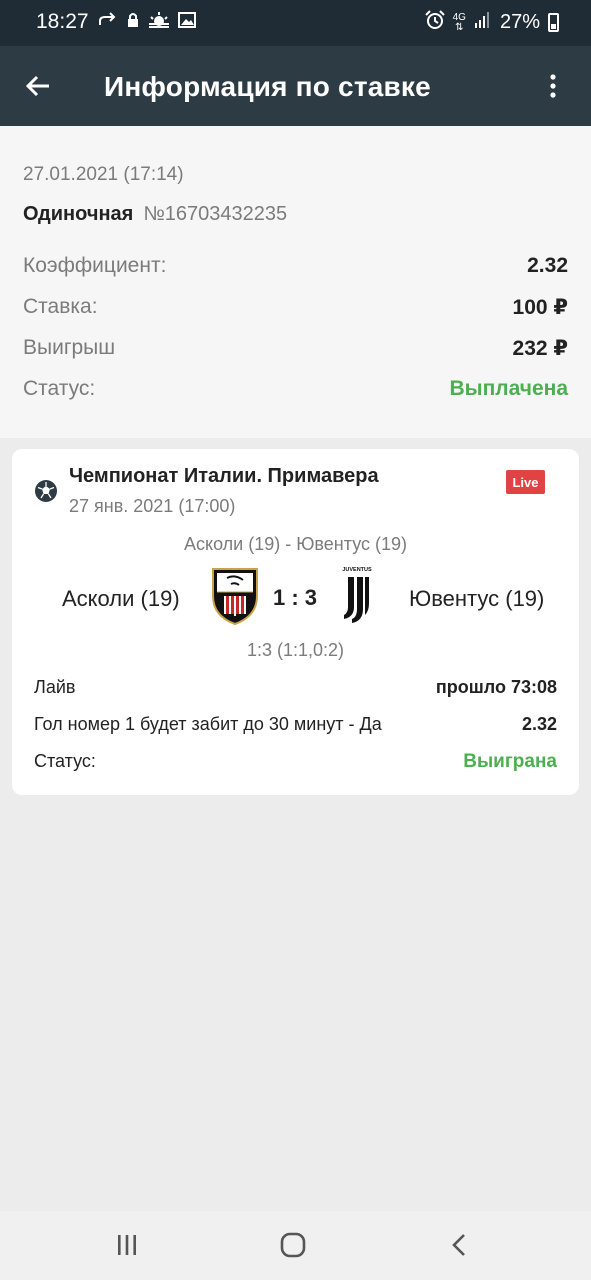  Describe the element at coordinates (147, 22) in the screenshot. I see `status-left-icons` at that location.